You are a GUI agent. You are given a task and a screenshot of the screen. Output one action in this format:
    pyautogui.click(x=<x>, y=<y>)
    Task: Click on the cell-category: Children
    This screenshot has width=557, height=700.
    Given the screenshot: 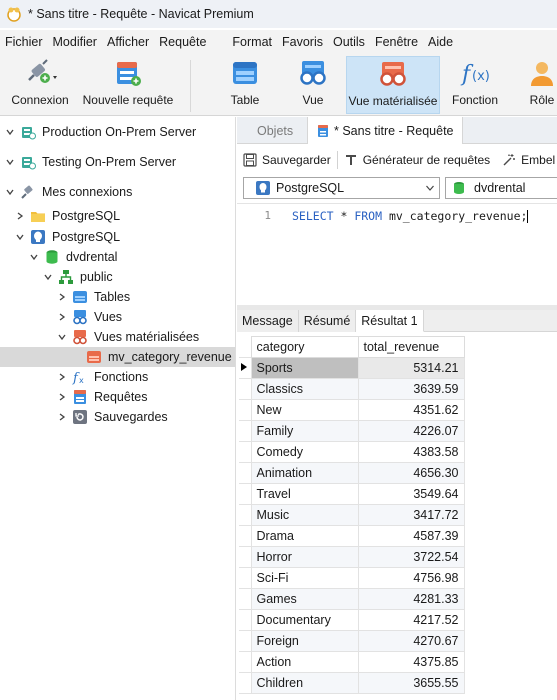 What is the action you would take?
    pyautogui.click(x=304, y=683)
    